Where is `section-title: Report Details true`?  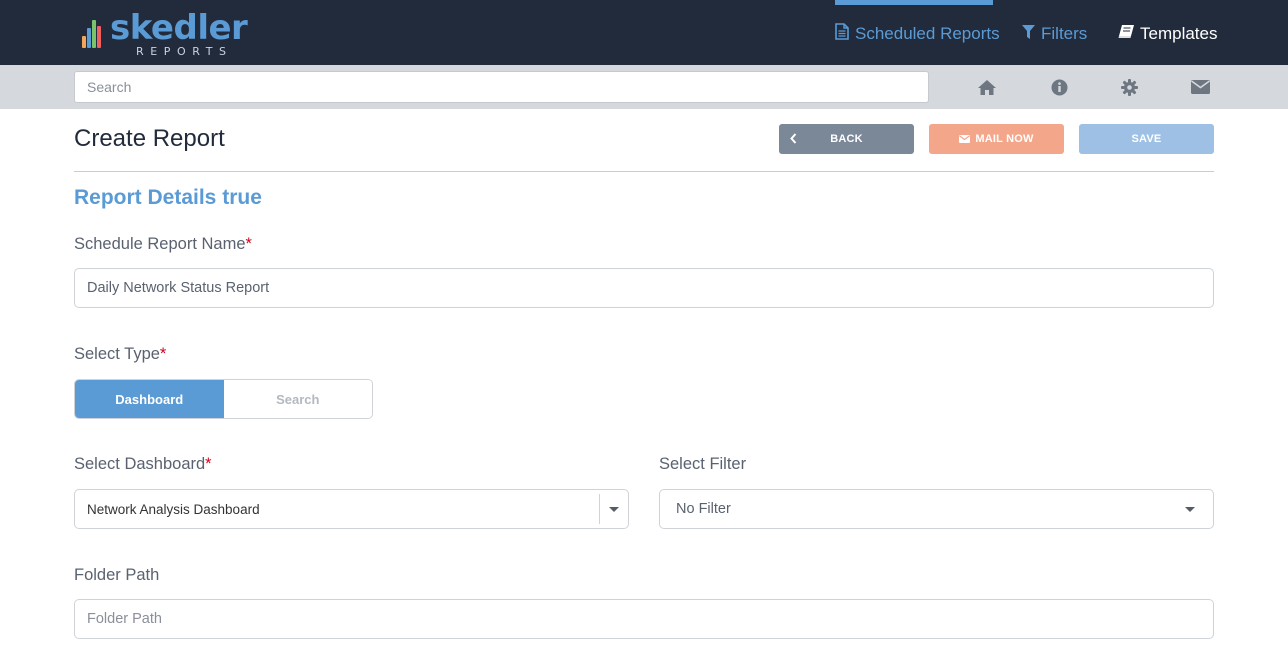
section-title: Report Details true is located at coordinates (168, 197).